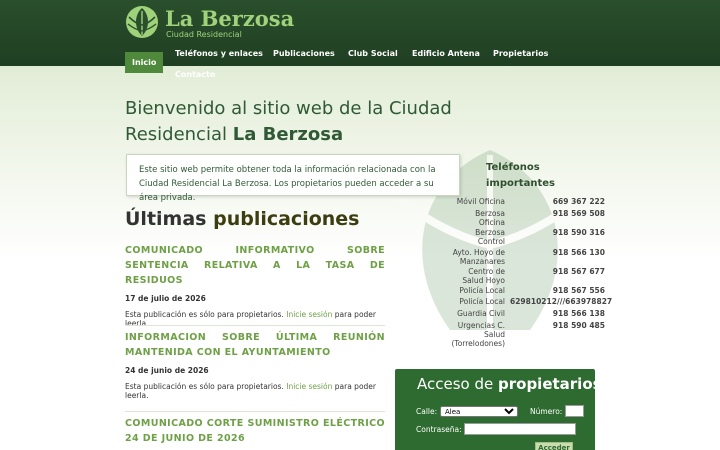 The height and width of the screenshot is (450, 720). What do you see at coordinates (578, 201) in the screenshot?
I see `phone-number: 669 367 222` at bounding box center [578, 201].